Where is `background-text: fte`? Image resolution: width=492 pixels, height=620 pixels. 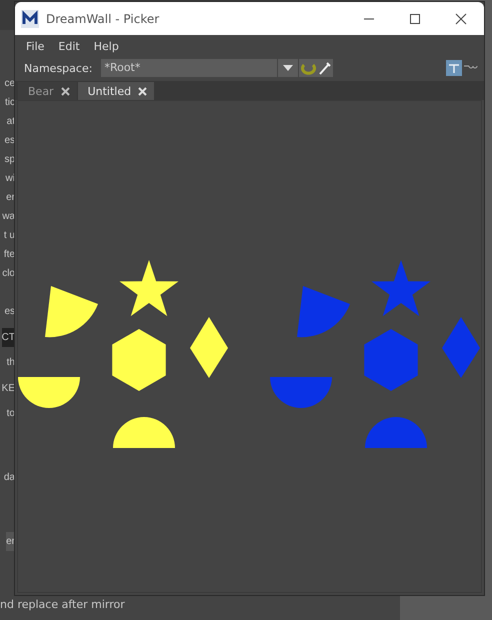
background-text: fte is located at coordinates (9, 255).